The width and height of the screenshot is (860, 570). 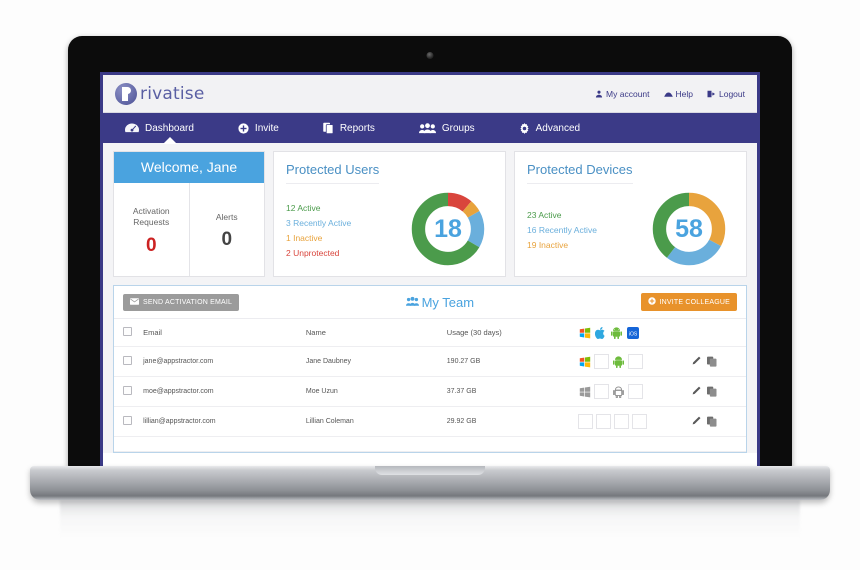 I want to click on stat-alerts: Alerts 0, so click(x=226, y=229).